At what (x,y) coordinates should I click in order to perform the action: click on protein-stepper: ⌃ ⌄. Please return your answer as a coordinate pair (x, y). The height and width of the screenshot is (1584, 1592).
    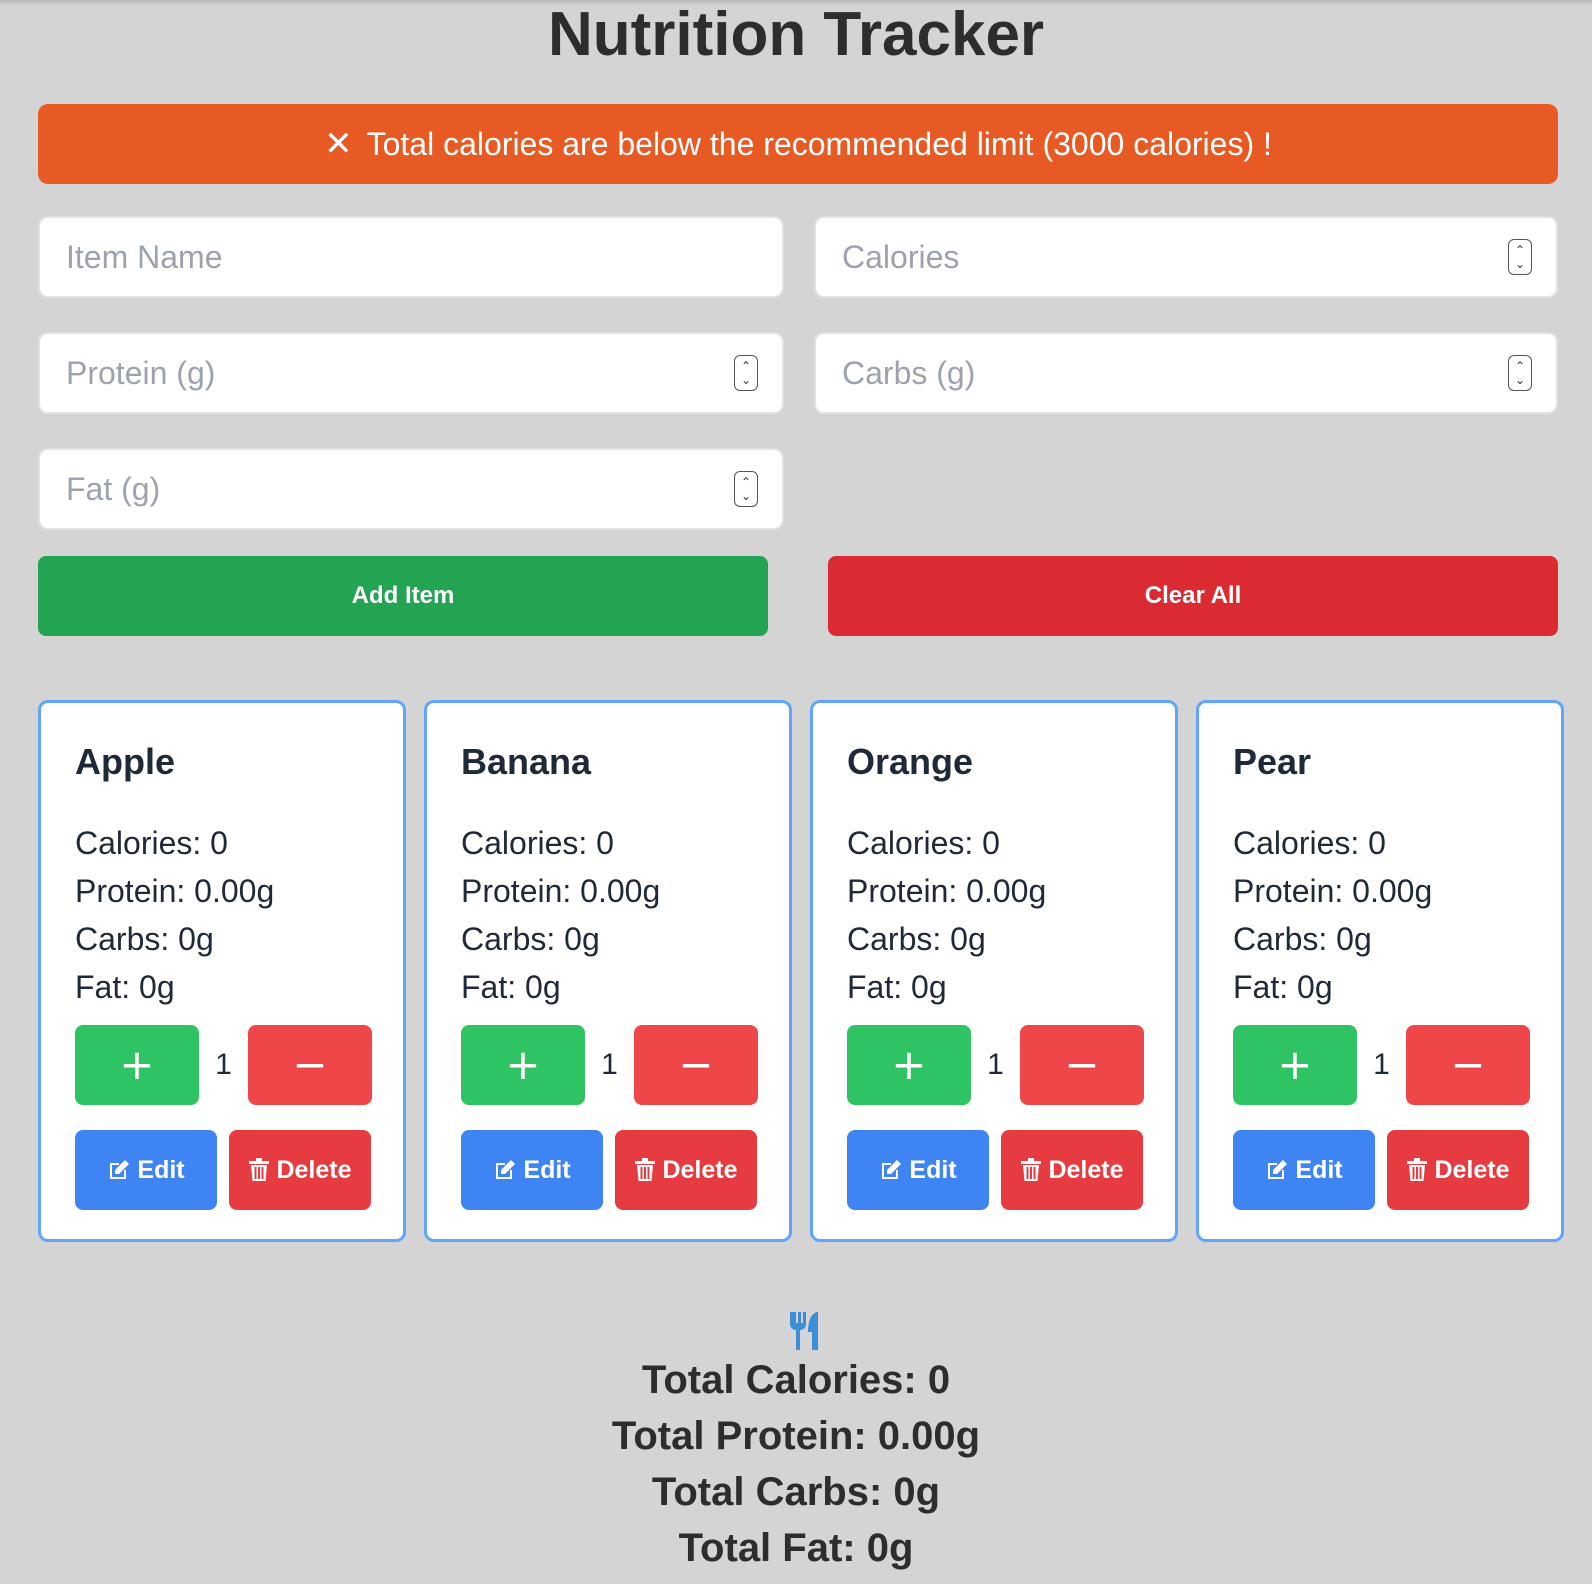
    Looking at the image, I should click on (746, 373).